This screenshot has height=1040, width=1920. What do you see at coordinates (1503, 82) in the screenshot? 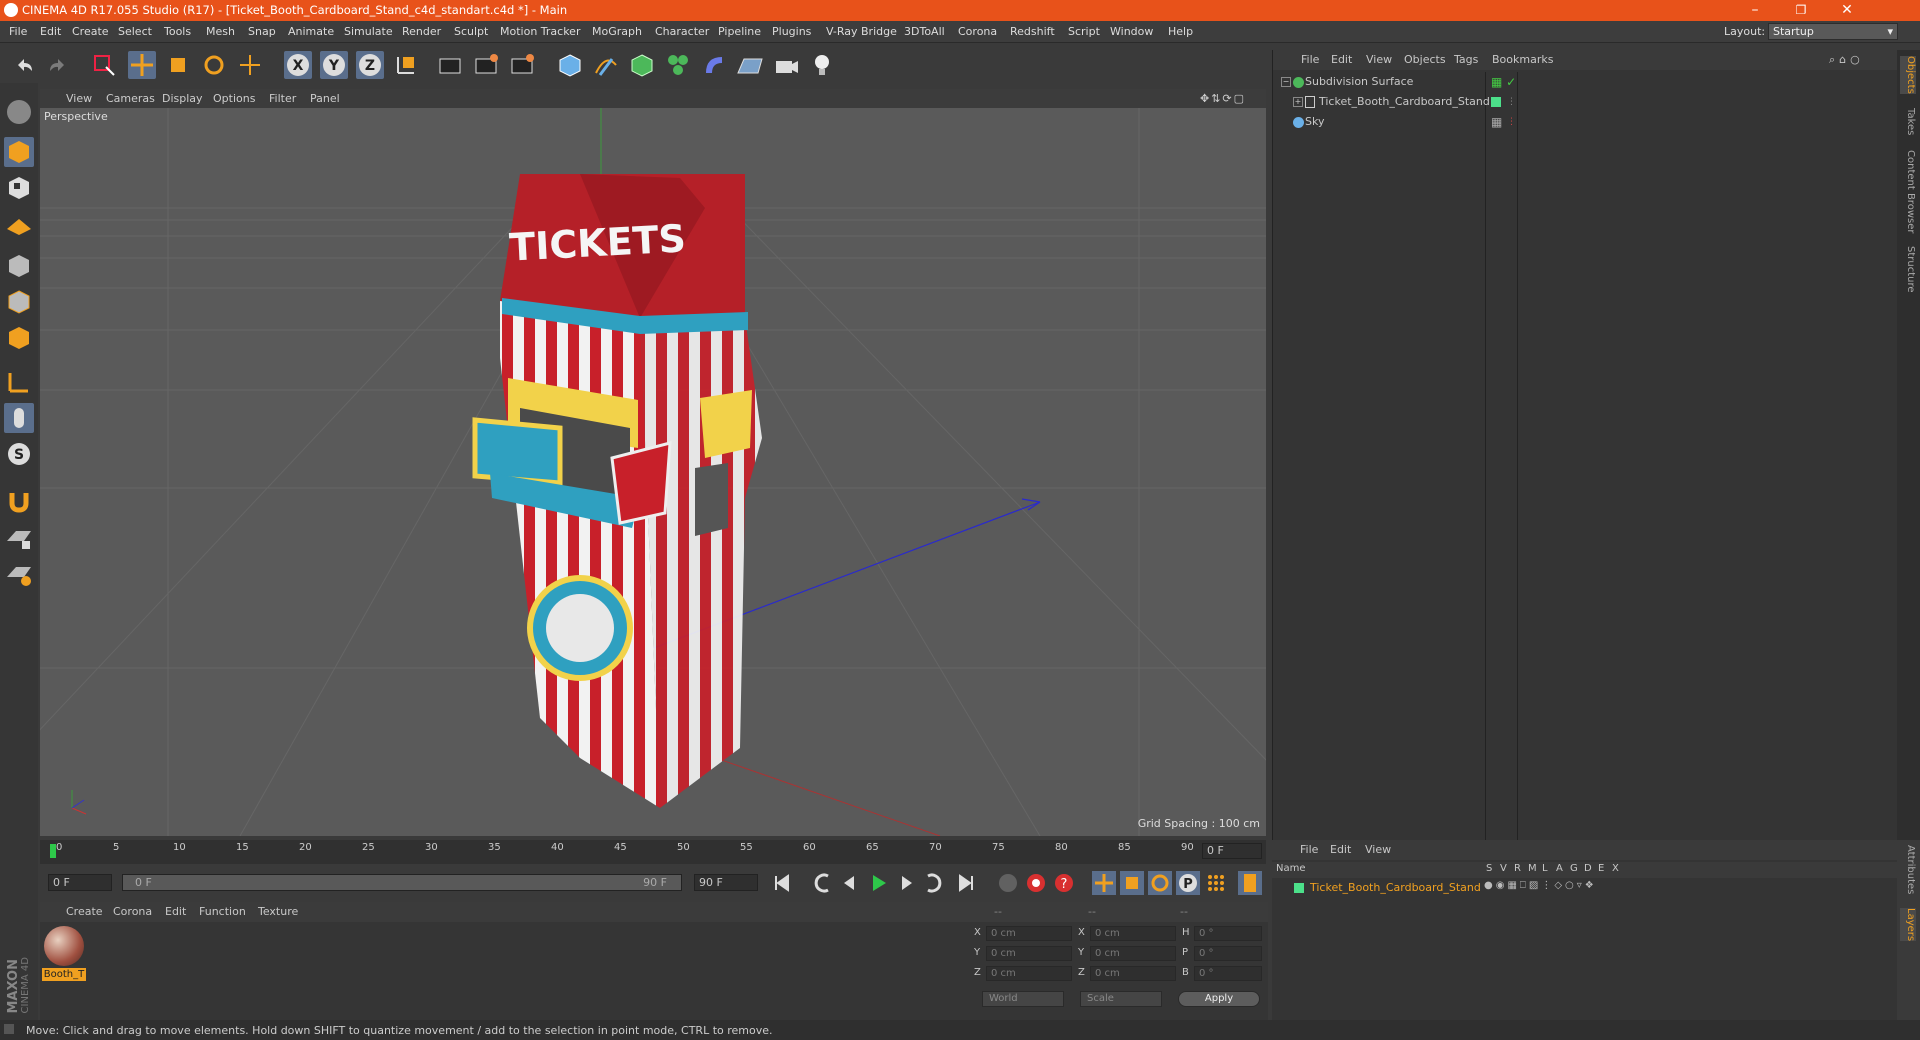
I see `enabled-check-icon: ▦ ✓` at bounding box center [1503, 82].